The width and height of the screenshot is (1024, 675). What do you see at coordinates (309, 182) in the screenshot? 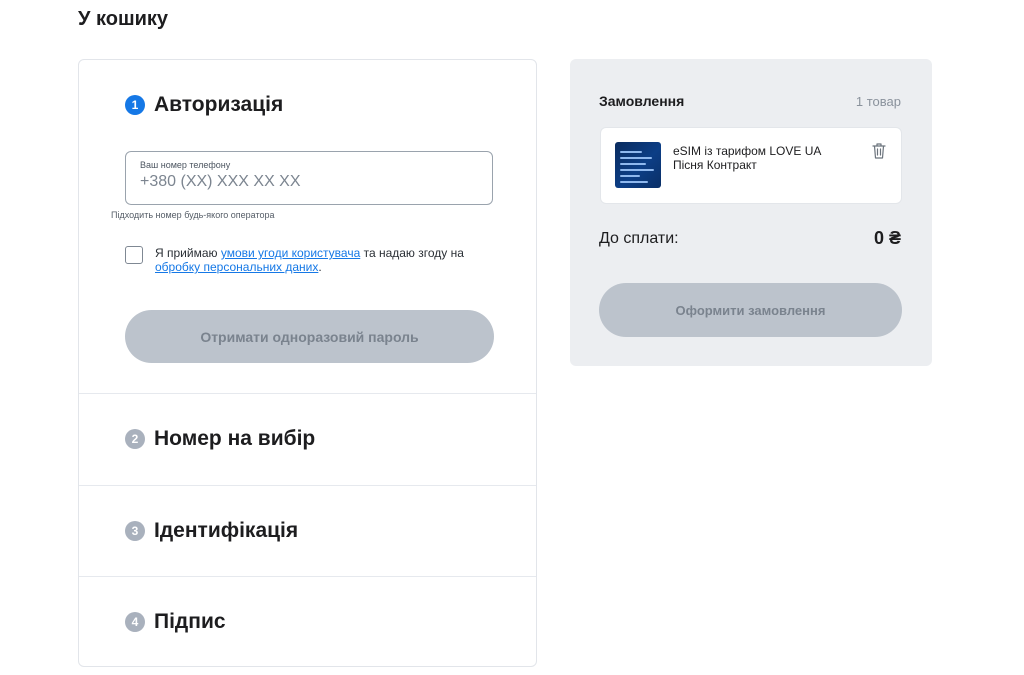
I see `phone-input` at bounding box center [309, 182].